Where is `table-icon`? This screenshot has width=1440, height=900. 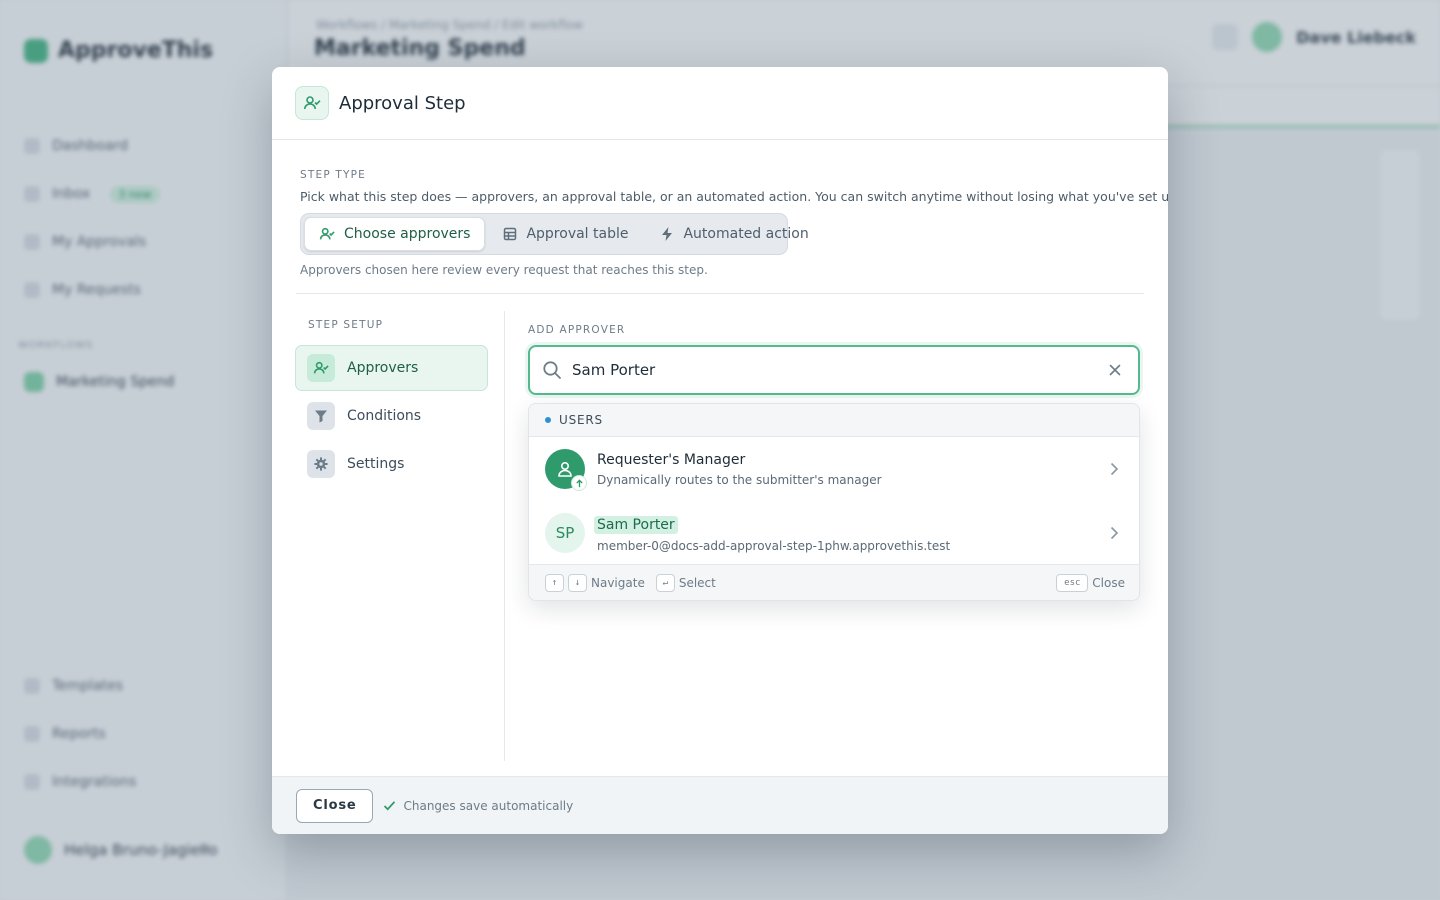 table-icon is located at coordinates (510, 234).